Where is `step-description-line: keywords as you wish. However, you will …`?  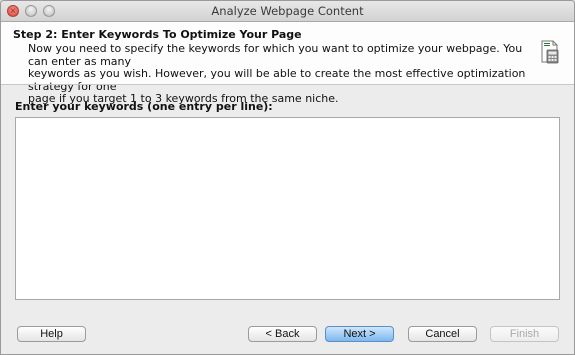 step-description-line: keywords as you wish. However, you will … is located at coordinates (277, 80).